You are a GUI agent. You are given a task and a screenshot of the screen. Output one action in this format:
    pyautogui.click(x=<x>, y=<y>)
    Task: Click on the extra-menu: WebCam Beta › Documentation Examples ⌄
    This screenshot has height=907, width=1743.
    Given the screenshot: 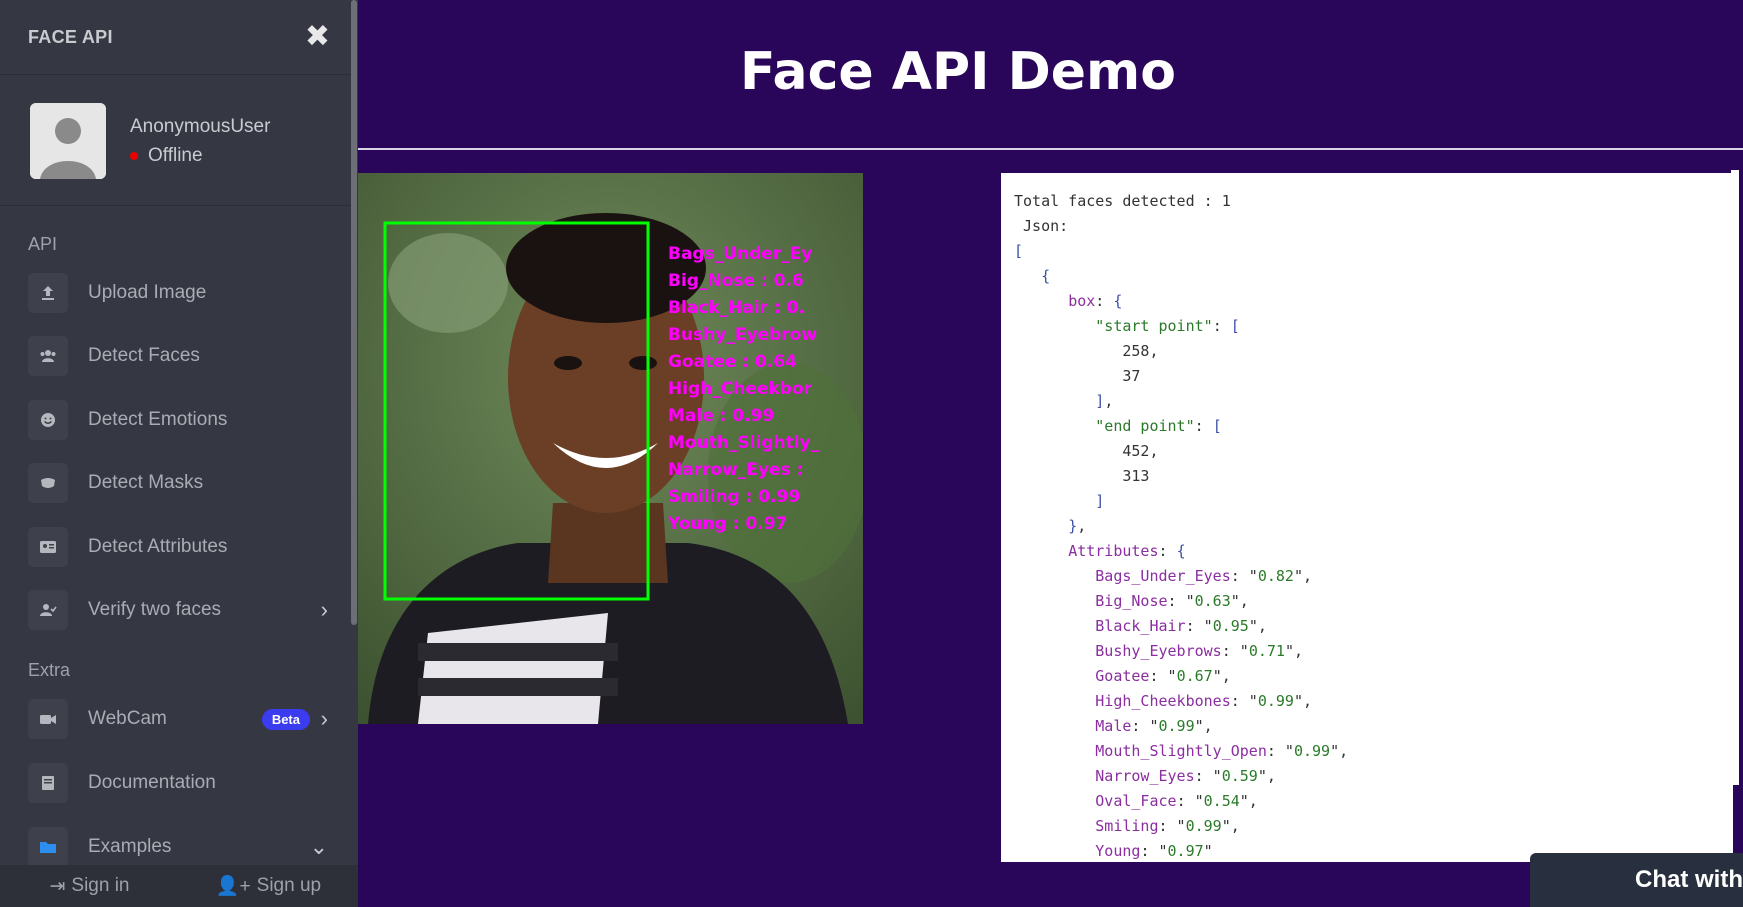 What is the action you would take?
    pyautogui.click(x=179, y=783)
    